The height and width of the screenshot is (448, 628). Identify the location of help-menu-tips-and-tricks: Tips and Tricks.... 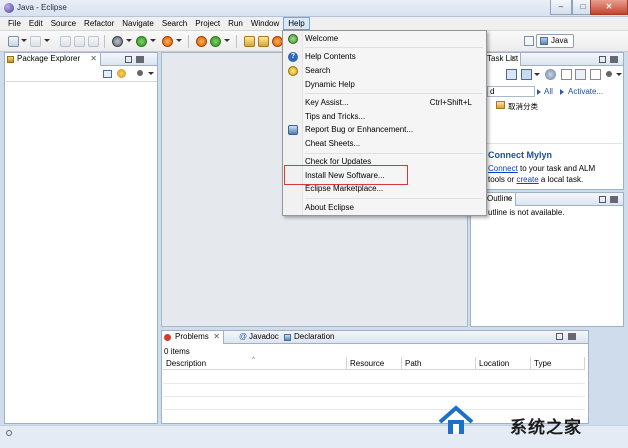
(394, 116).